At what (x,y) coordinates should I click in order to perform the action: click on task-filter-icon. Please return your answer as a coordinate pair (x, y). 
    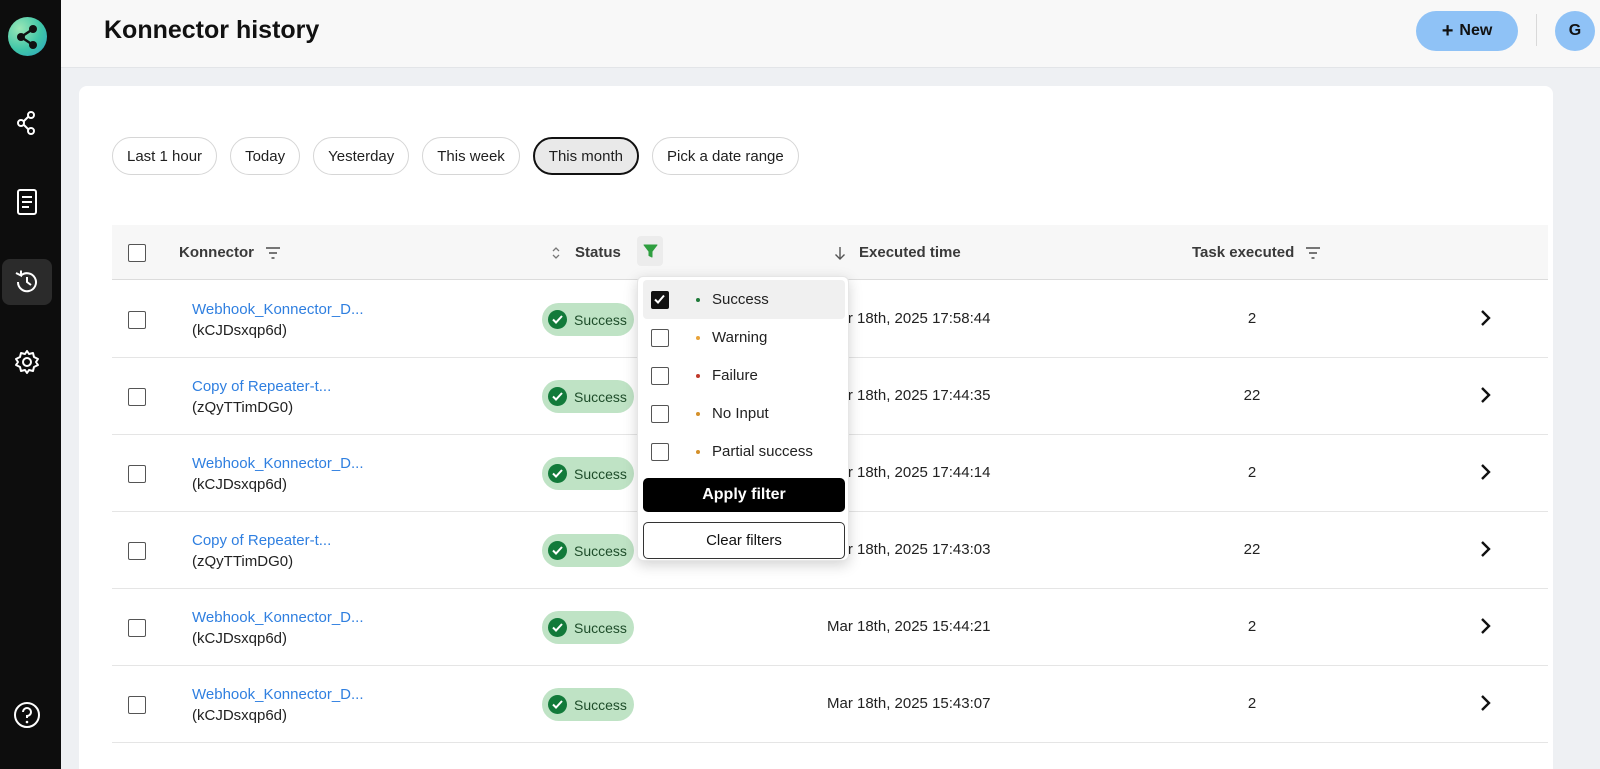
    Looking at the image, I should click on (1313, 252).